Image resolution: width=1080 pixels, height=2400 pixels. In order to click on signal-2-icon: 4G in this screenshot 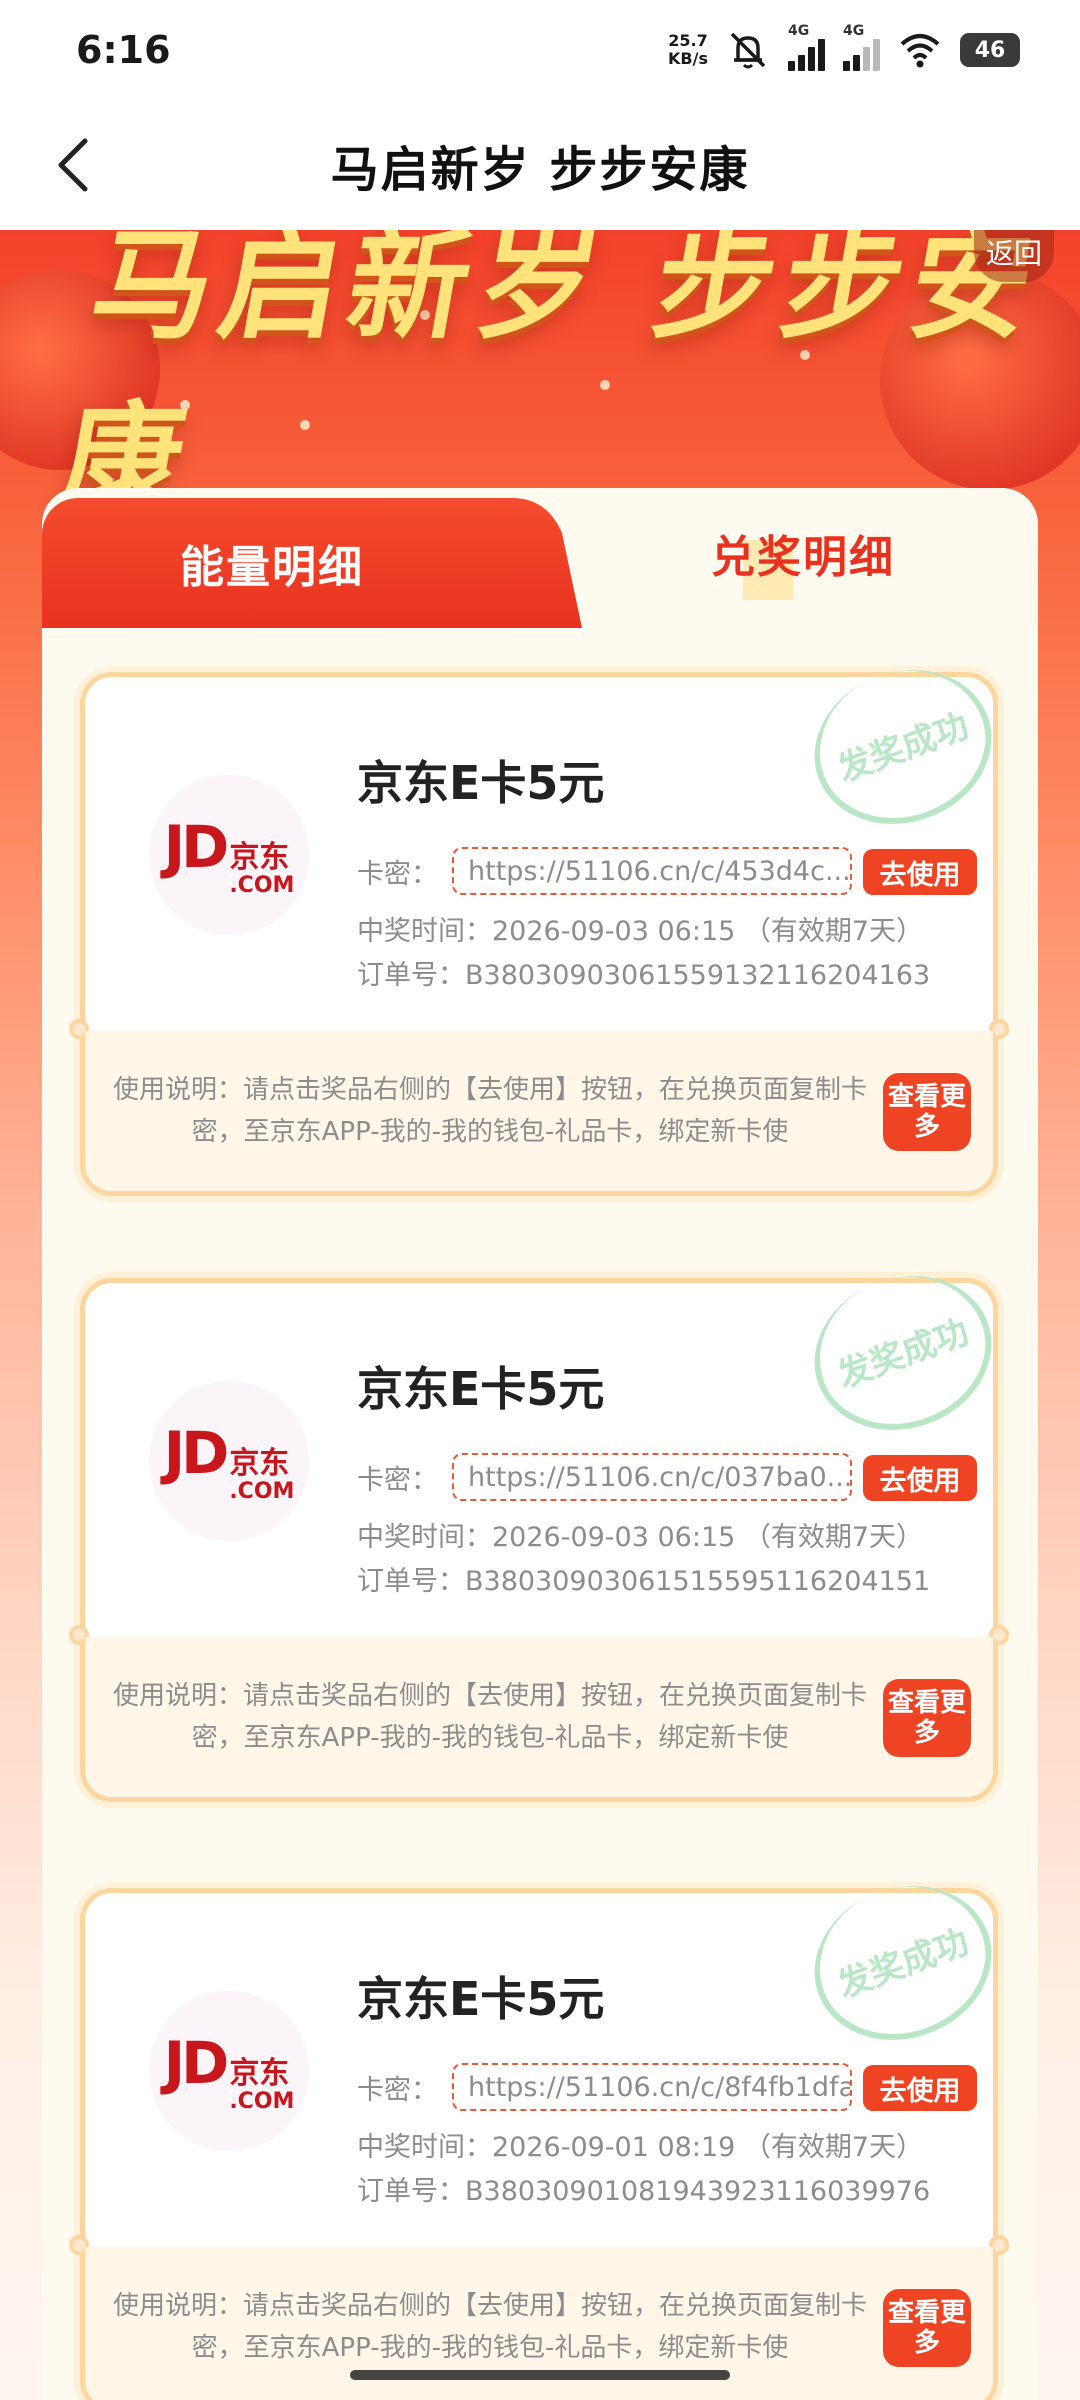, I will do `click(861, 47)`.